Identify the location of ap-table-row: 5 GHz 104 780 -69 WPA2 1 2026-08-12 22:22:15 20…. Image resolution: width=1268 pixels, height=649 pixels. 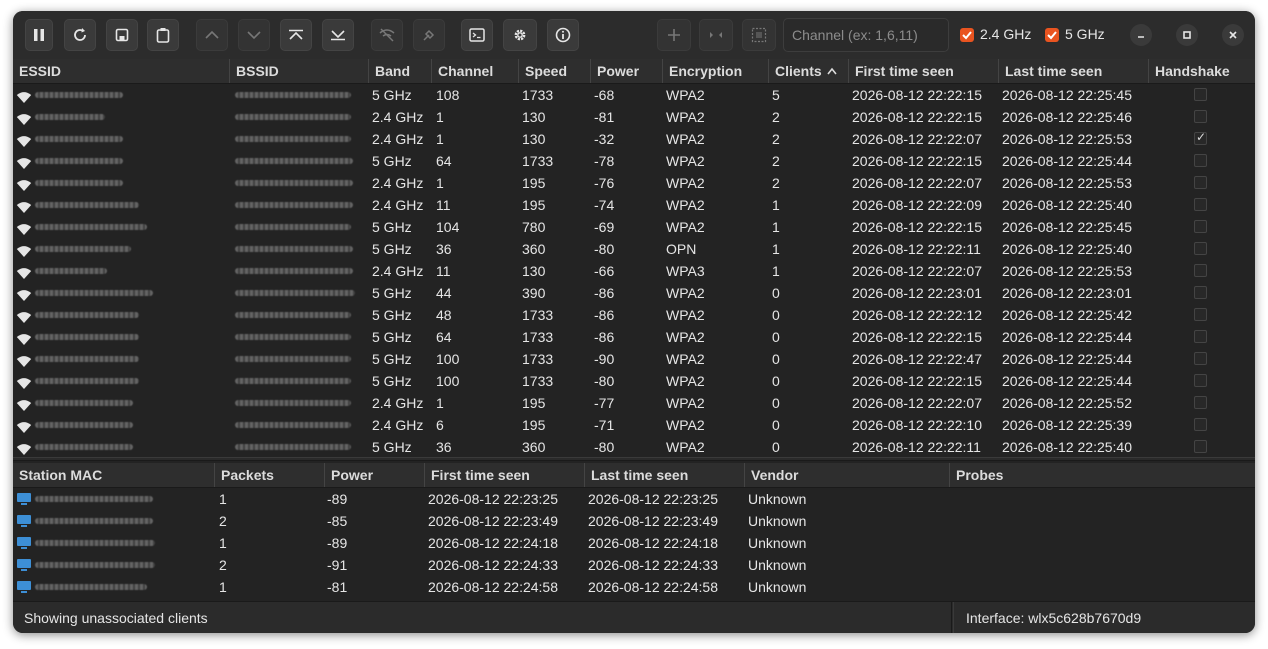
(634, 227).